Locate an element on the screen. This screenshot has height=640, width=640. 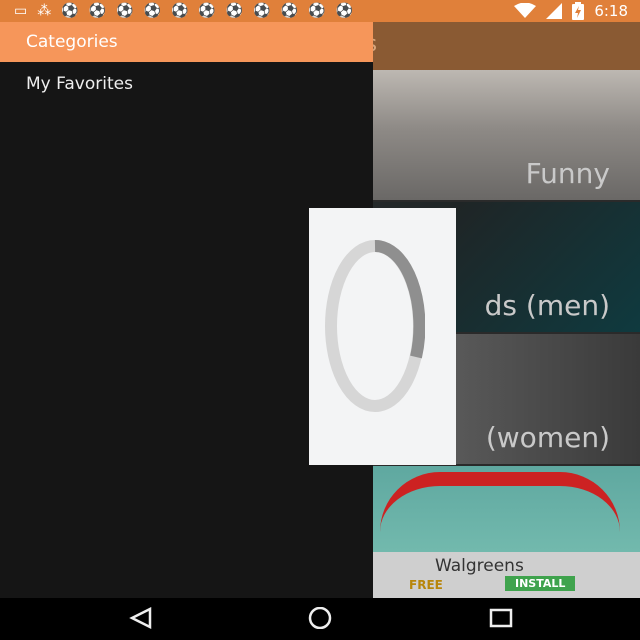
share-icon: ⁂ is located at coordinates (44, 11).